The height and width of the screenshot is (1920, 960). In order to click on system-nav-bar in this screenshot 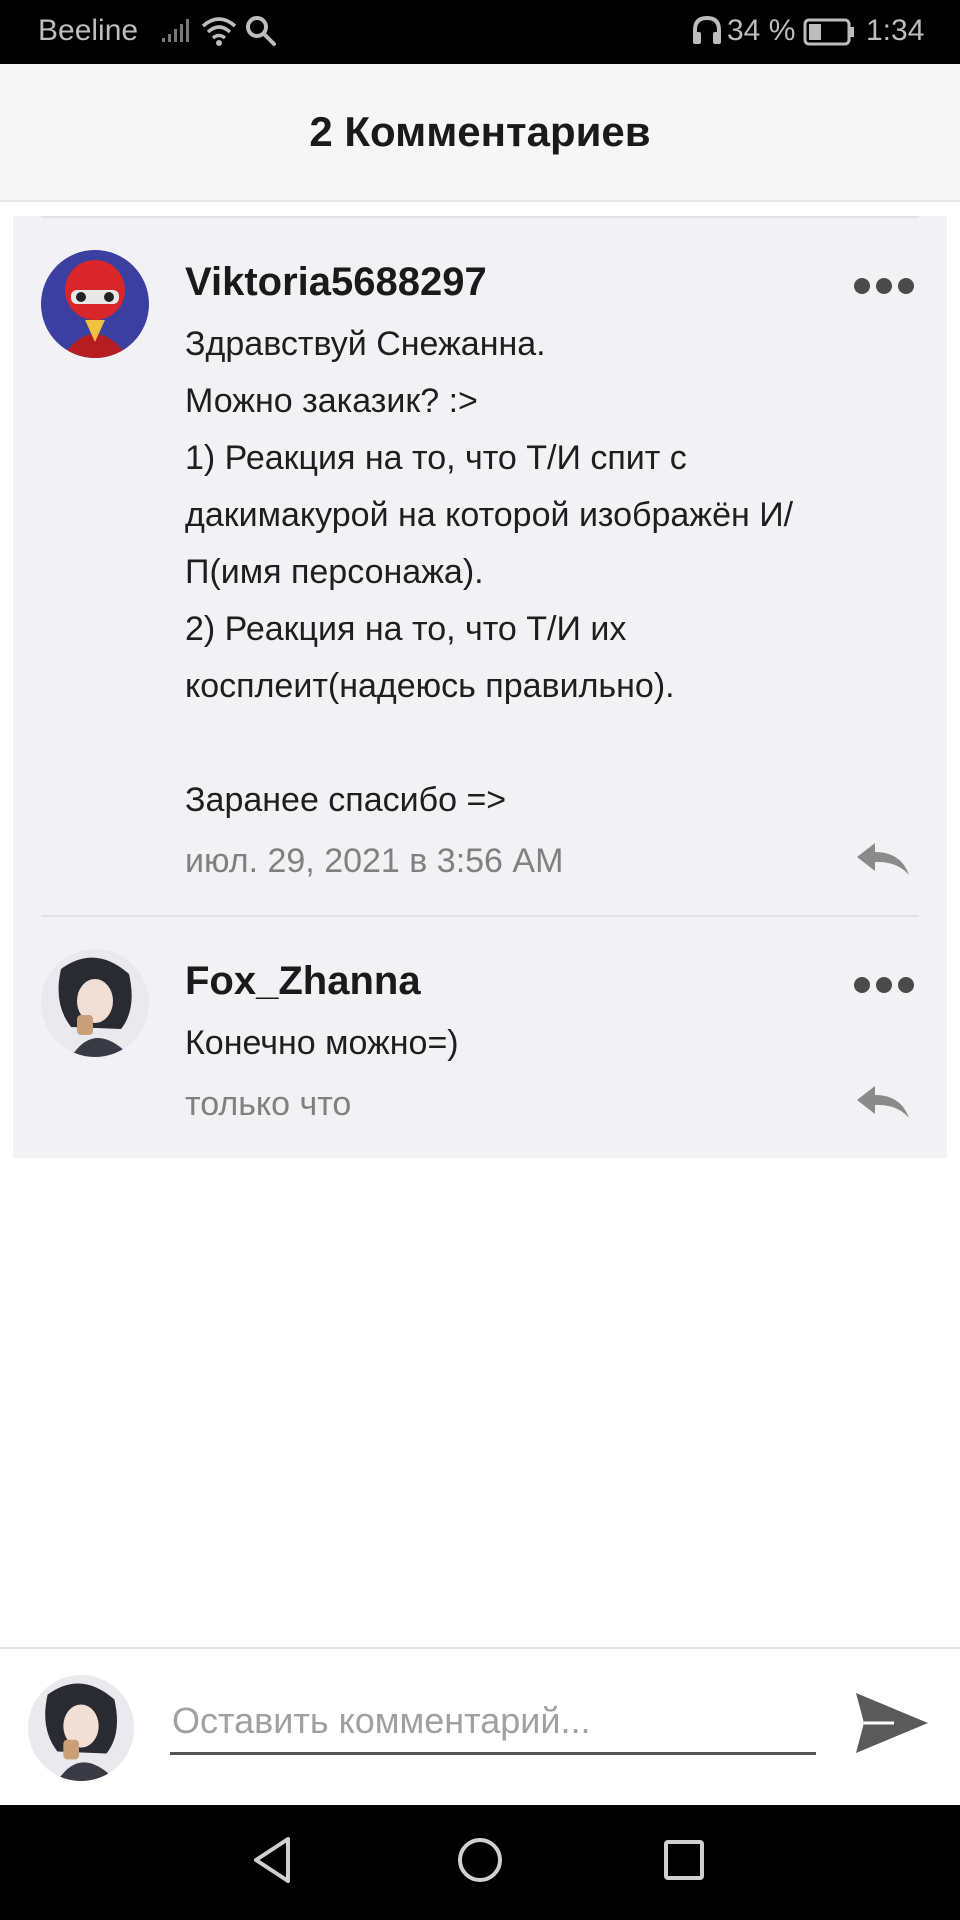, I will do `click(480, 1862)`.